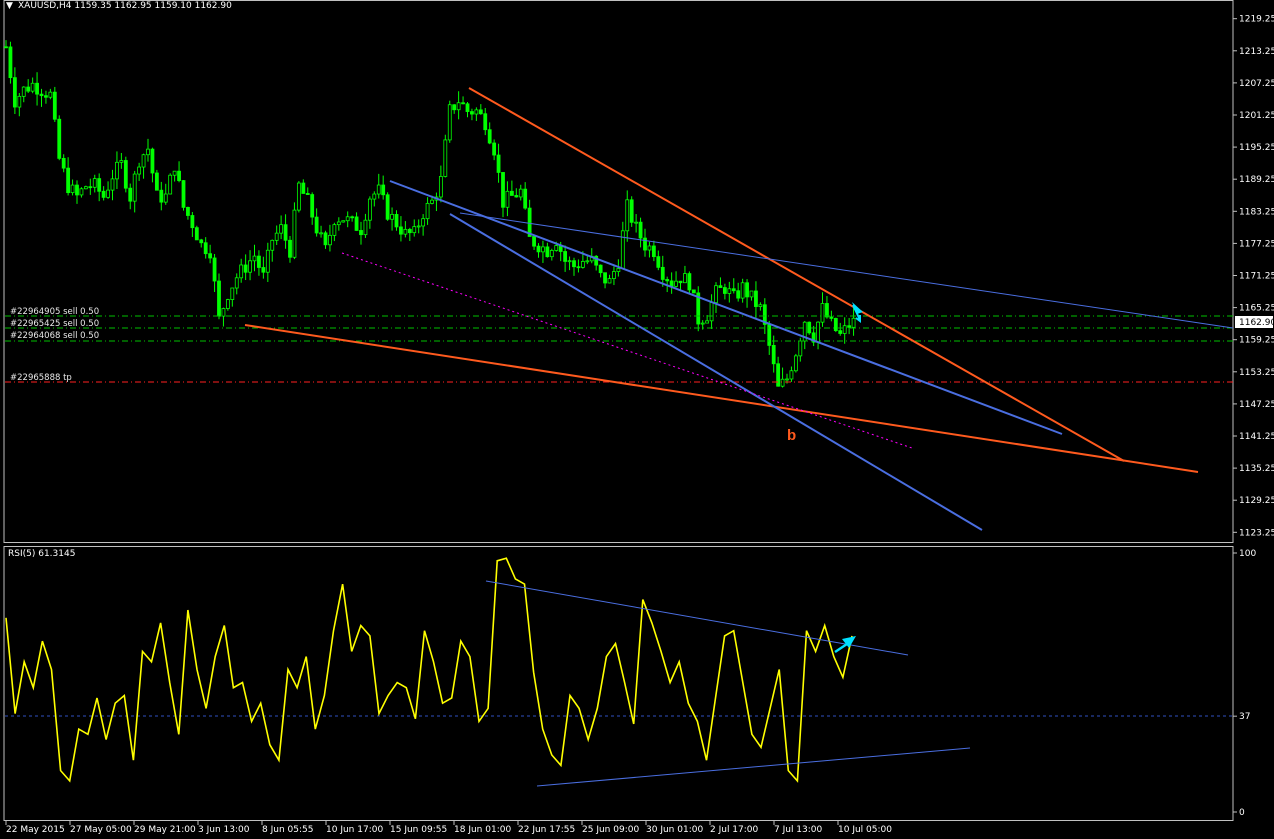 The height and width of the screenshot is (839, 1274). I want to click on price-tick-label: 1189.25, so click(1256, 180).